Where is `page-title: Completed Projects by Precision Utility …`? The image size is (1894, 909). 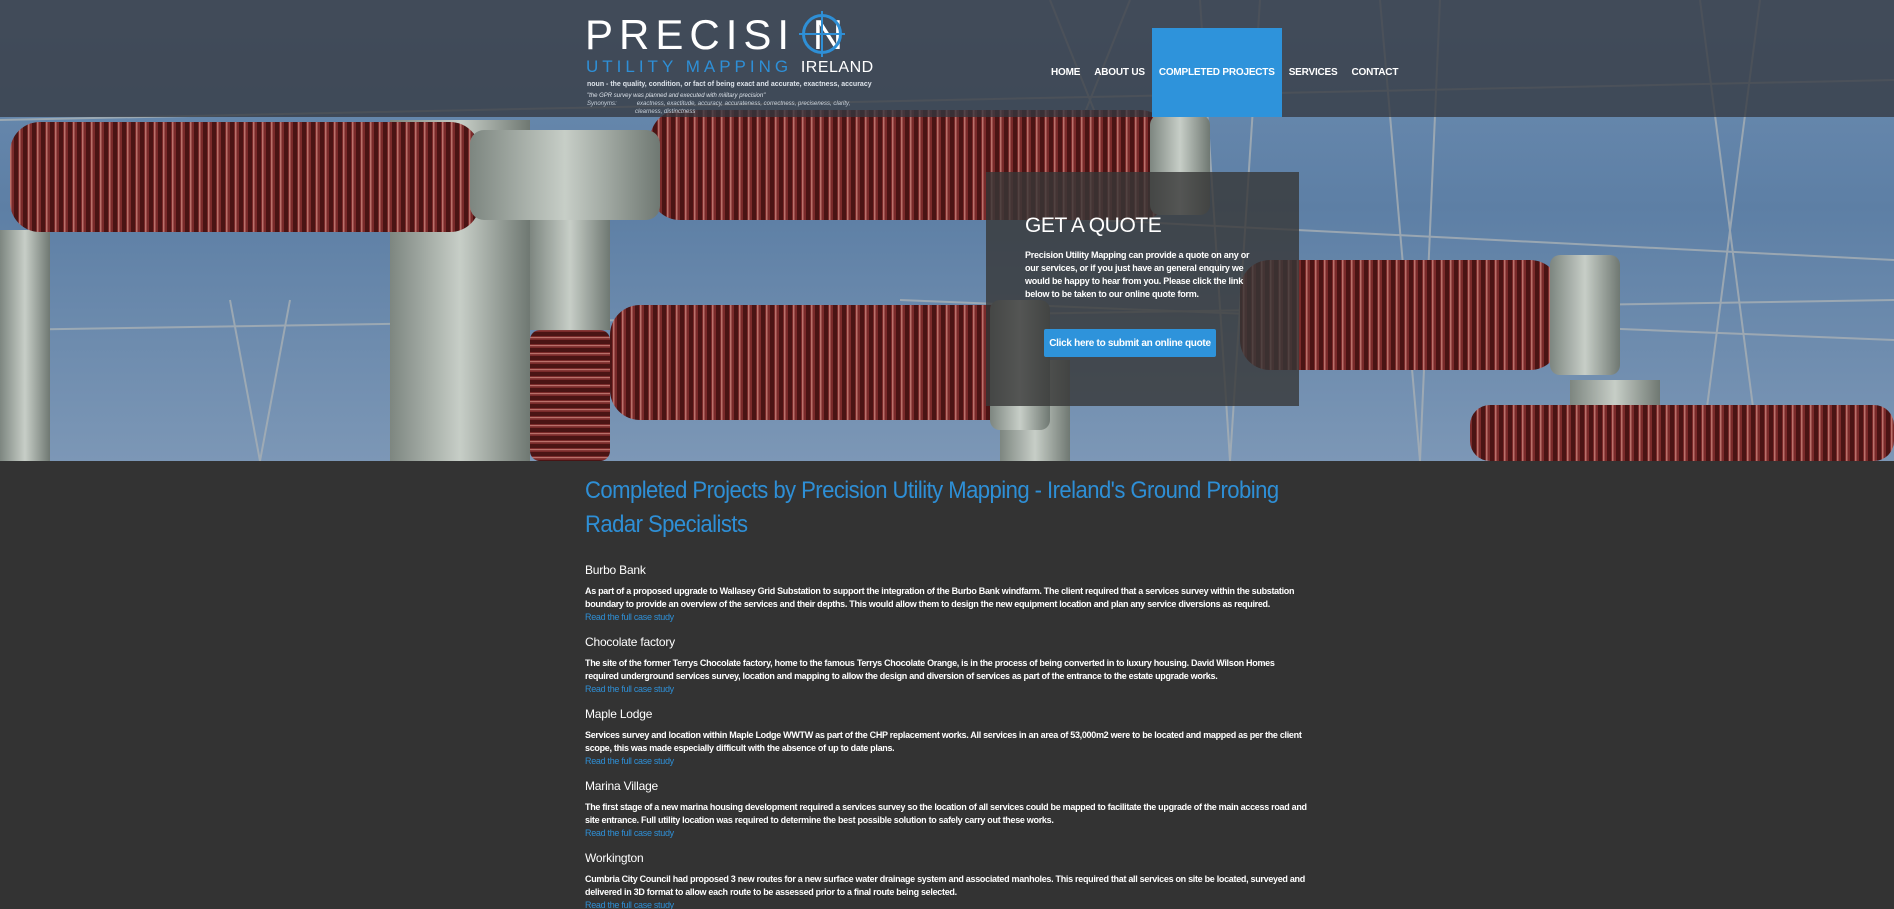
page-title: Completed Projects by Precision Utility … is located at coordinates (932, 507).